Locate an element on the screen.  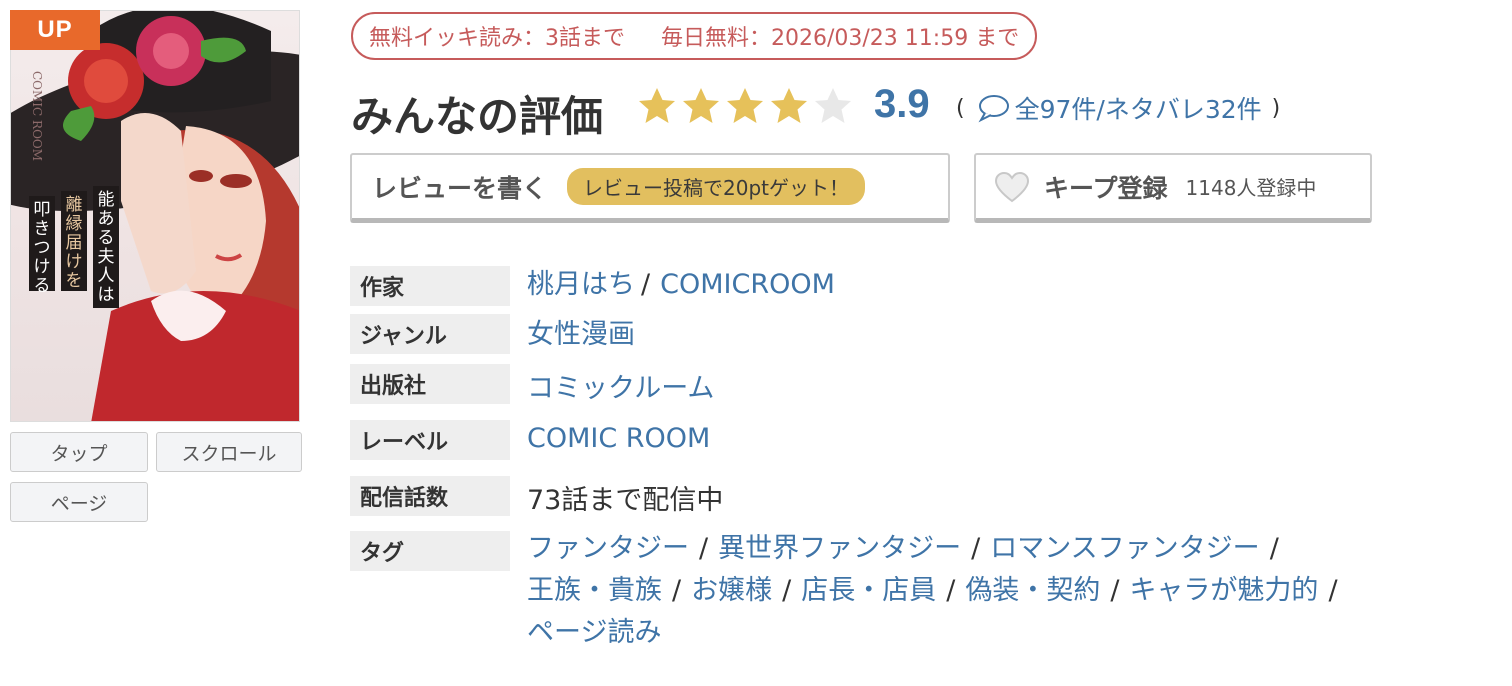
cover-image: 能ある夫人は 離縁届けを 叩きつける COMIC ROOM is located at coordinates (155, 216).